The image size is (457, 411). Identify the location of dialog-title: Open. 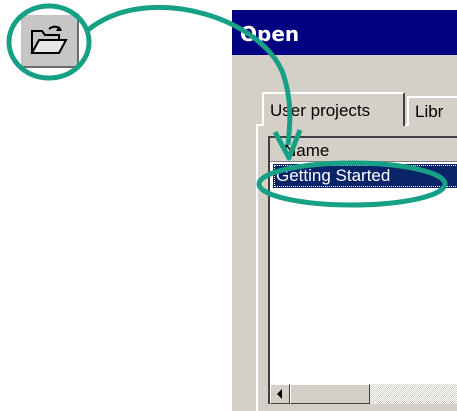
(270, 34).